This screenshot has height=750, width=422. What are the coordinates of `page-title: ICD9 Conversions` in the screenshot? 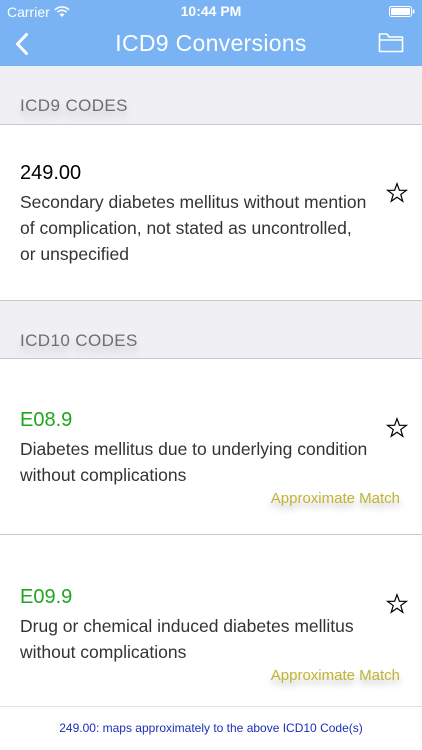 It's located at (211, 43).